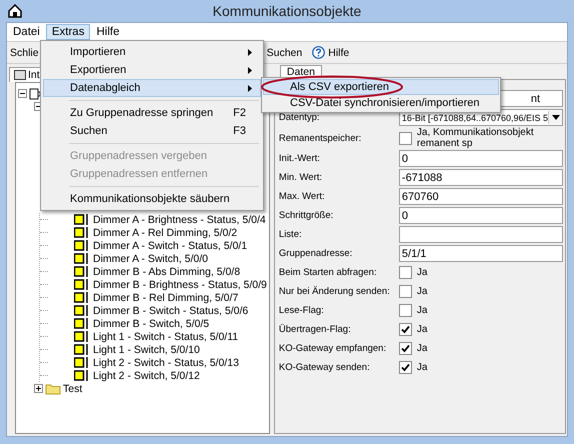 The height and width of the screenshot is (444, 574). What do you see at coordinates (26, 32) in the screenshot?
I see `menu-item: Datei` at bounding box center [26, 32].